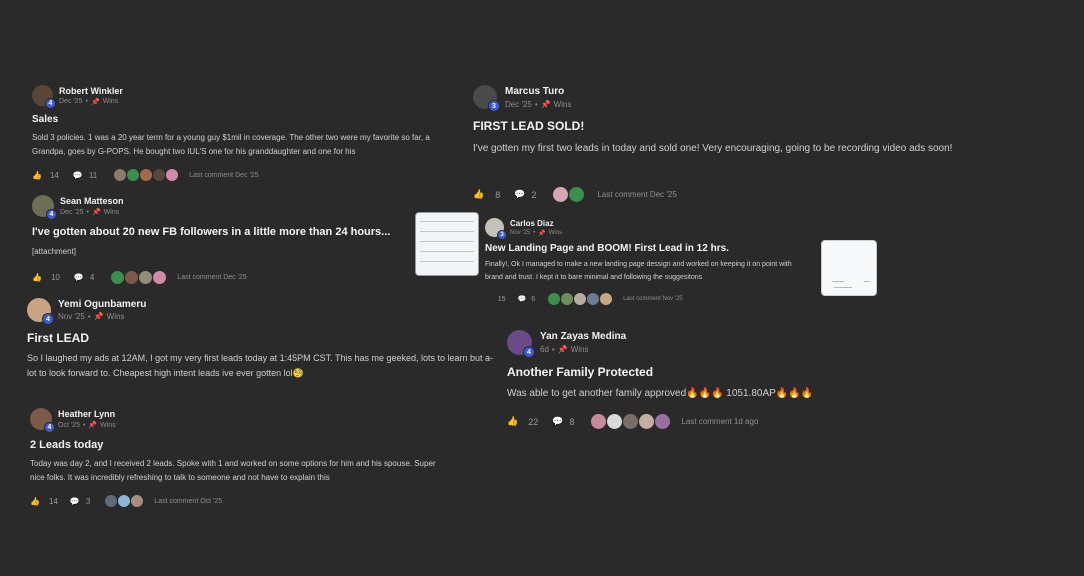 This screenshot has width=1084, height=576. What do you see at coordinates (536, 223) in the screenshot?
I see `author-name: Carlos Diaz` at bounding box center [536, 223].